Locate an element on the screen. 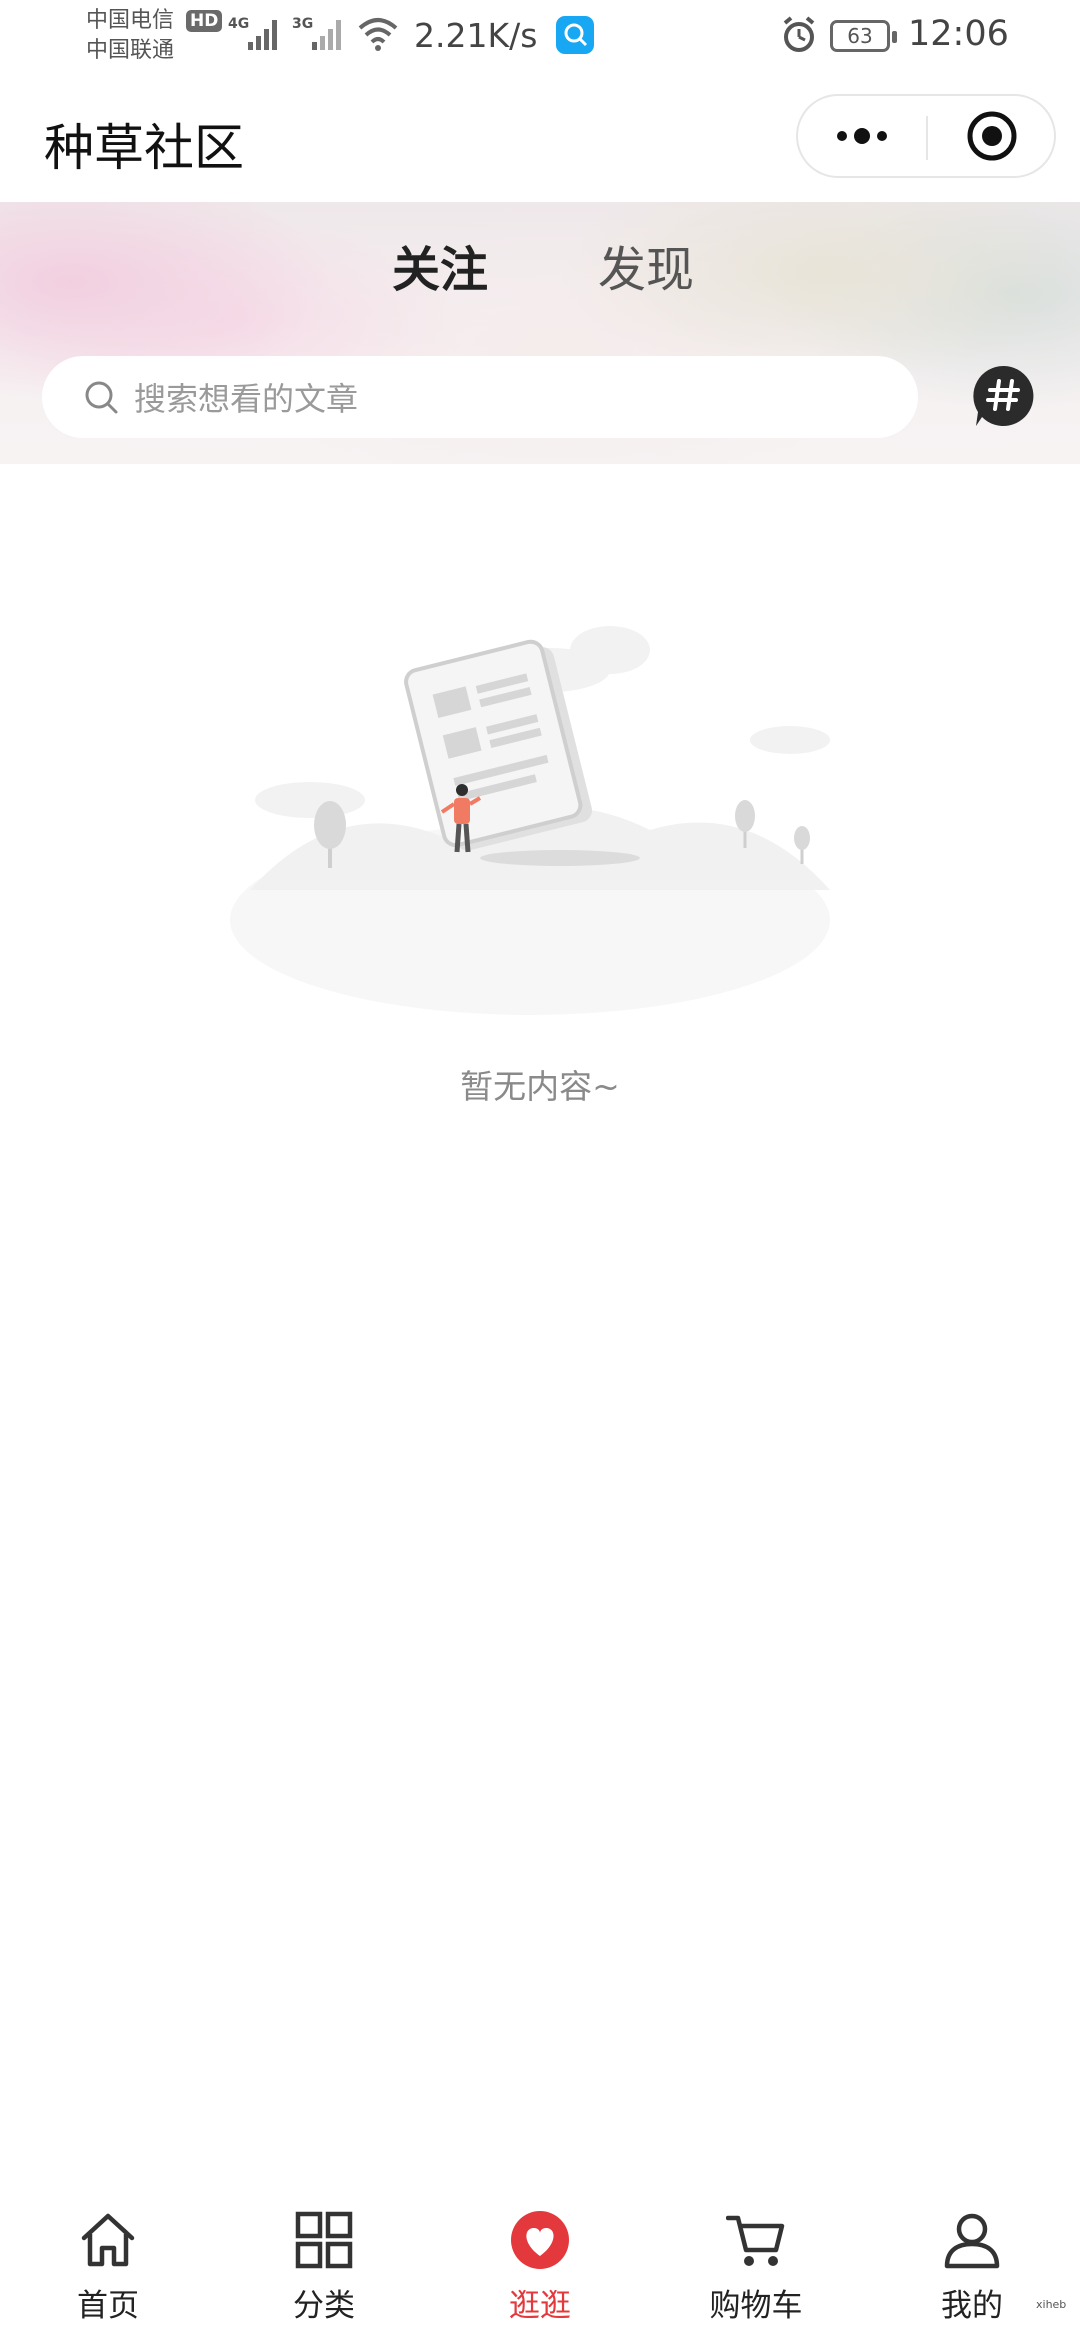  tab-explore: 逛逛 is located at coordinates (540, 2268).